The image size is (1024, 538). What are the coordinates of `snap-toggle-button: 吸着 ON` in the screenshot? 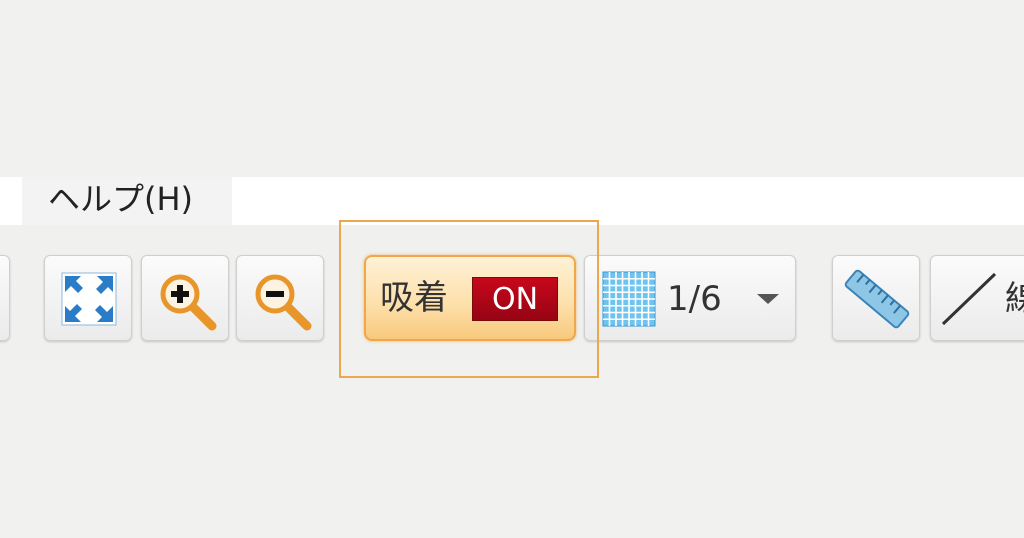 It's located at (470, 298).